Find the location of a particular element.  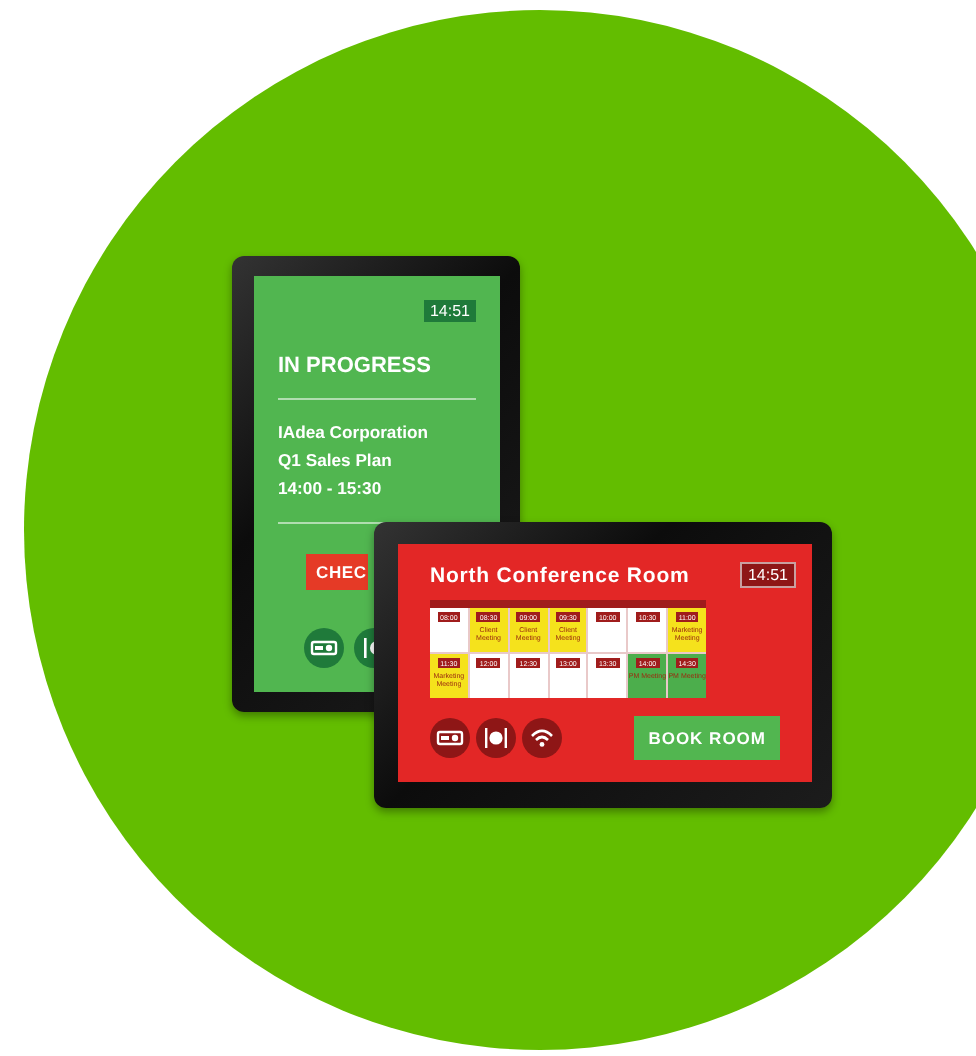

meeting-title: Q1 Sales Plan is located at coordinates (336, 461).